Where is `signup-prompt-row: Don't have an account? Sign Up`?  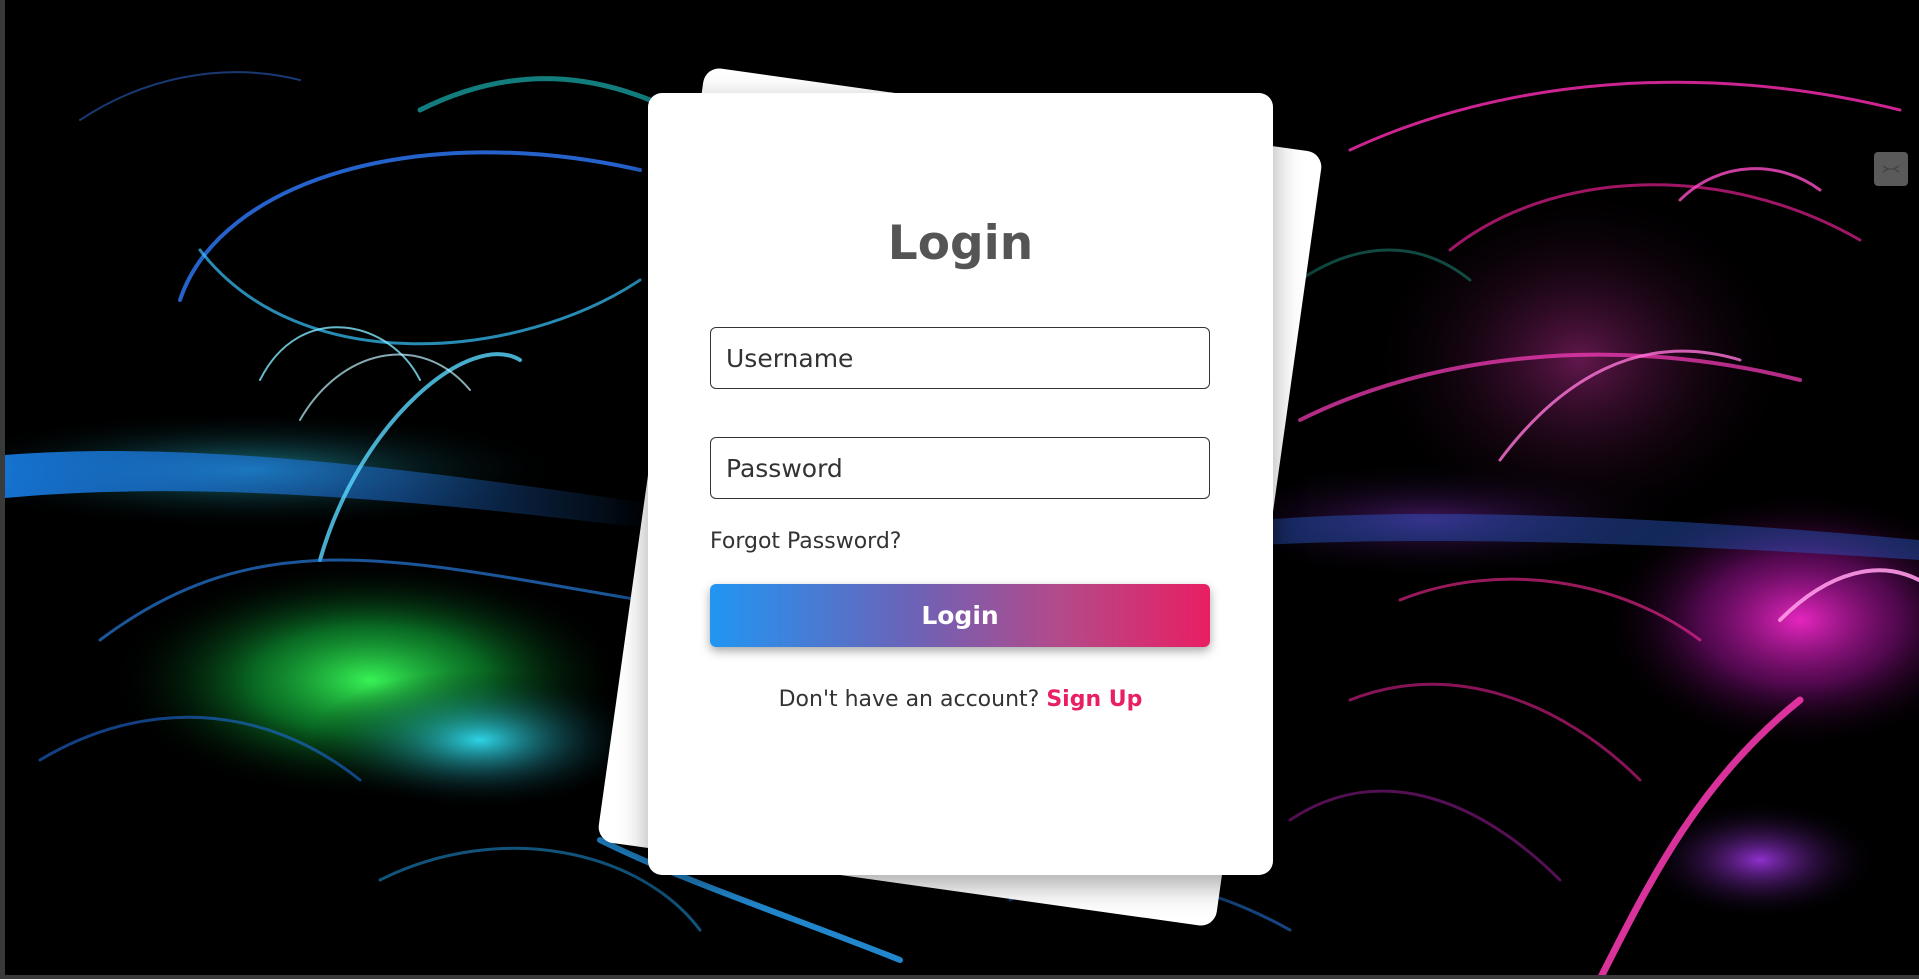 signup-prompt-row: Don't have an account? Sign Up is located at coordinates (960, 699).